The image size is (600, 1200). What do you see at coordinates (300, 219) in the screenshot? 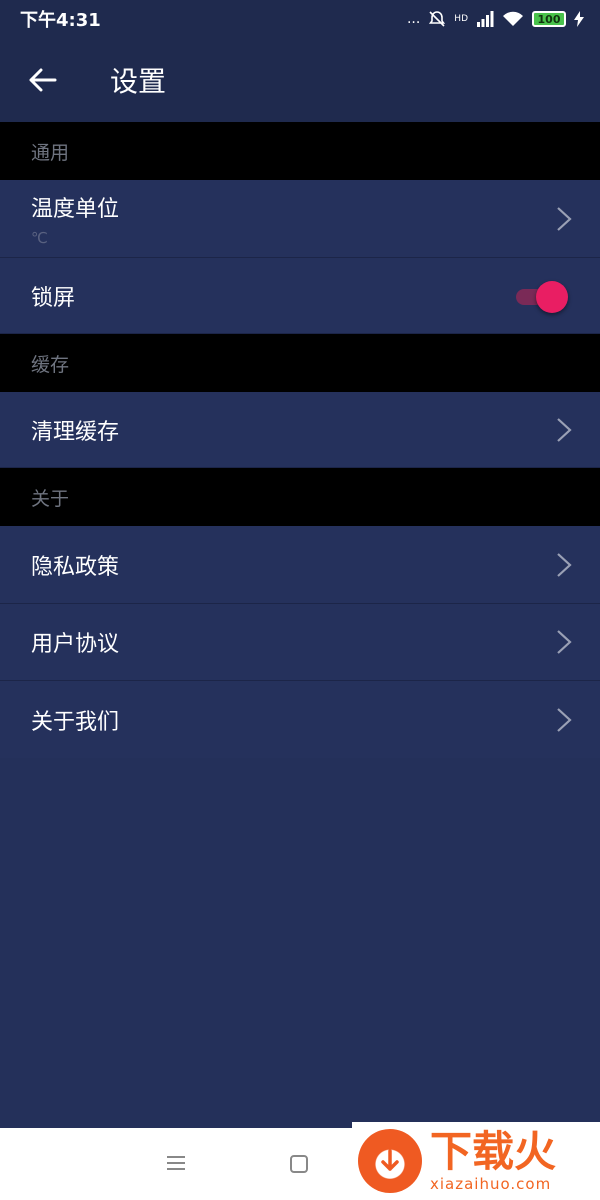
I see `temperature-unit-row: 温度单位 ℃` at bounding box center [300, 219].